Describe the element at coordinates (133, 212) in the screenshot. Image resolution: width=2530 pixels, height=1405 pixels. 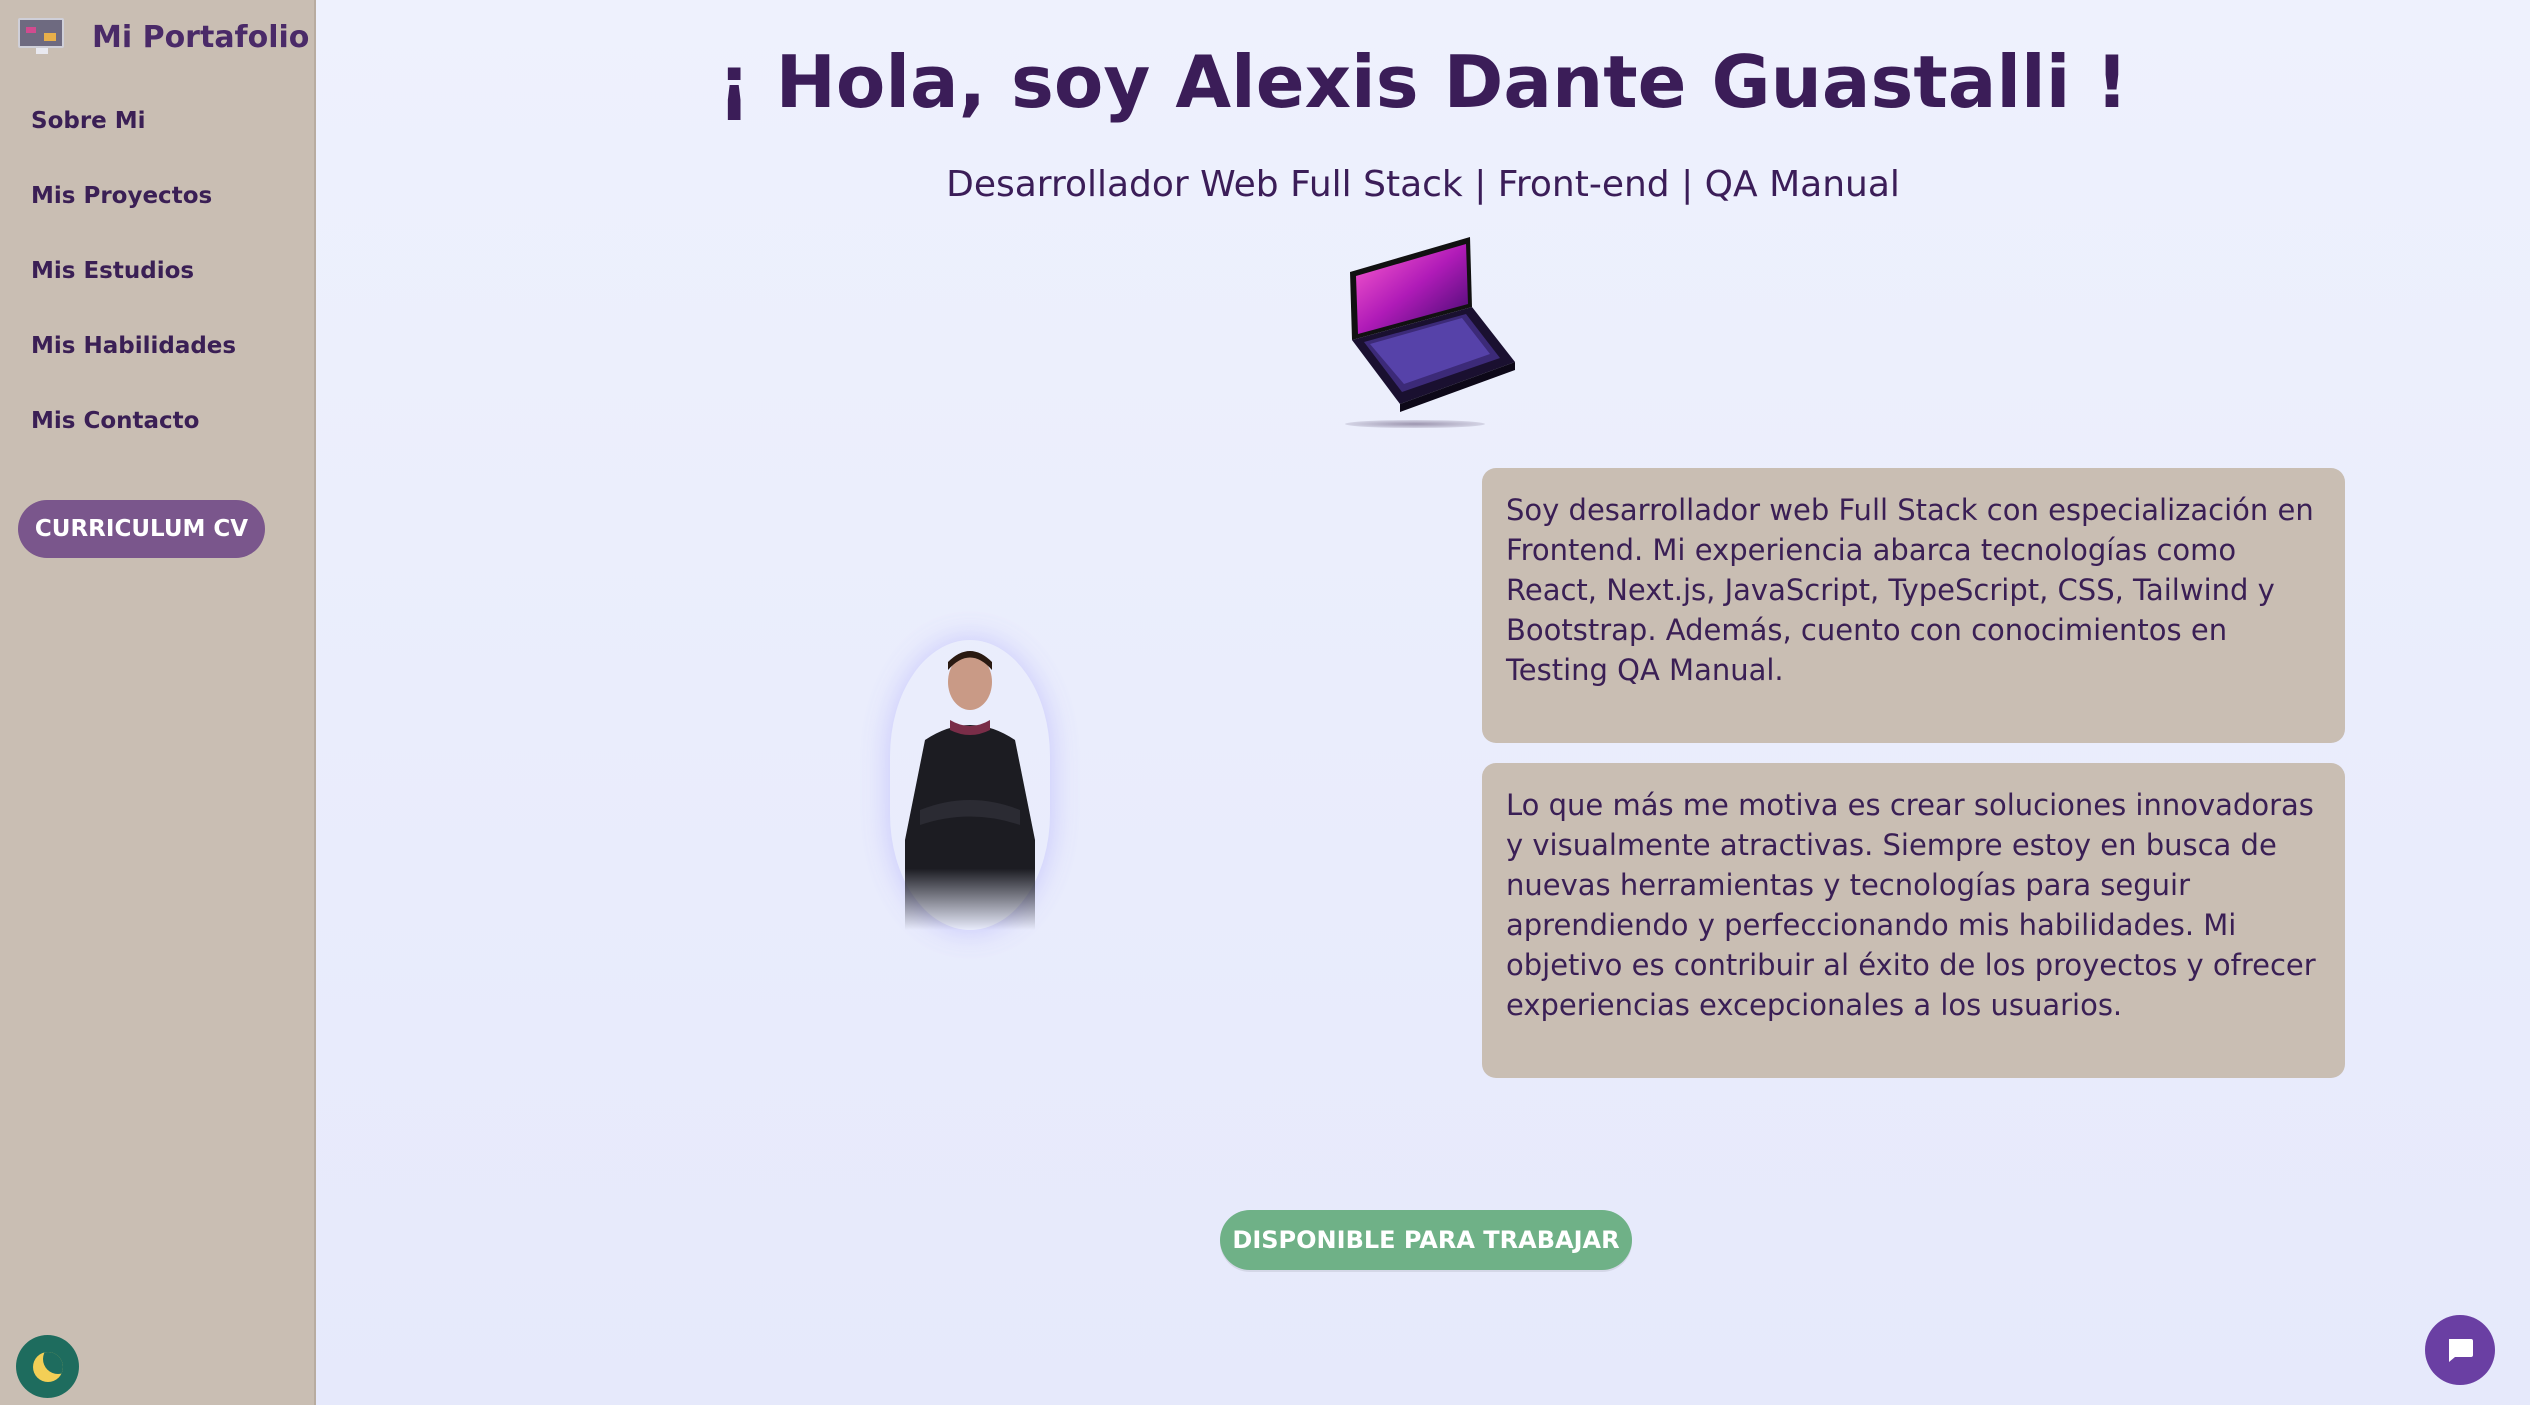
I see `sidebar-item-proyectos: Mis Proyectos` at that location.